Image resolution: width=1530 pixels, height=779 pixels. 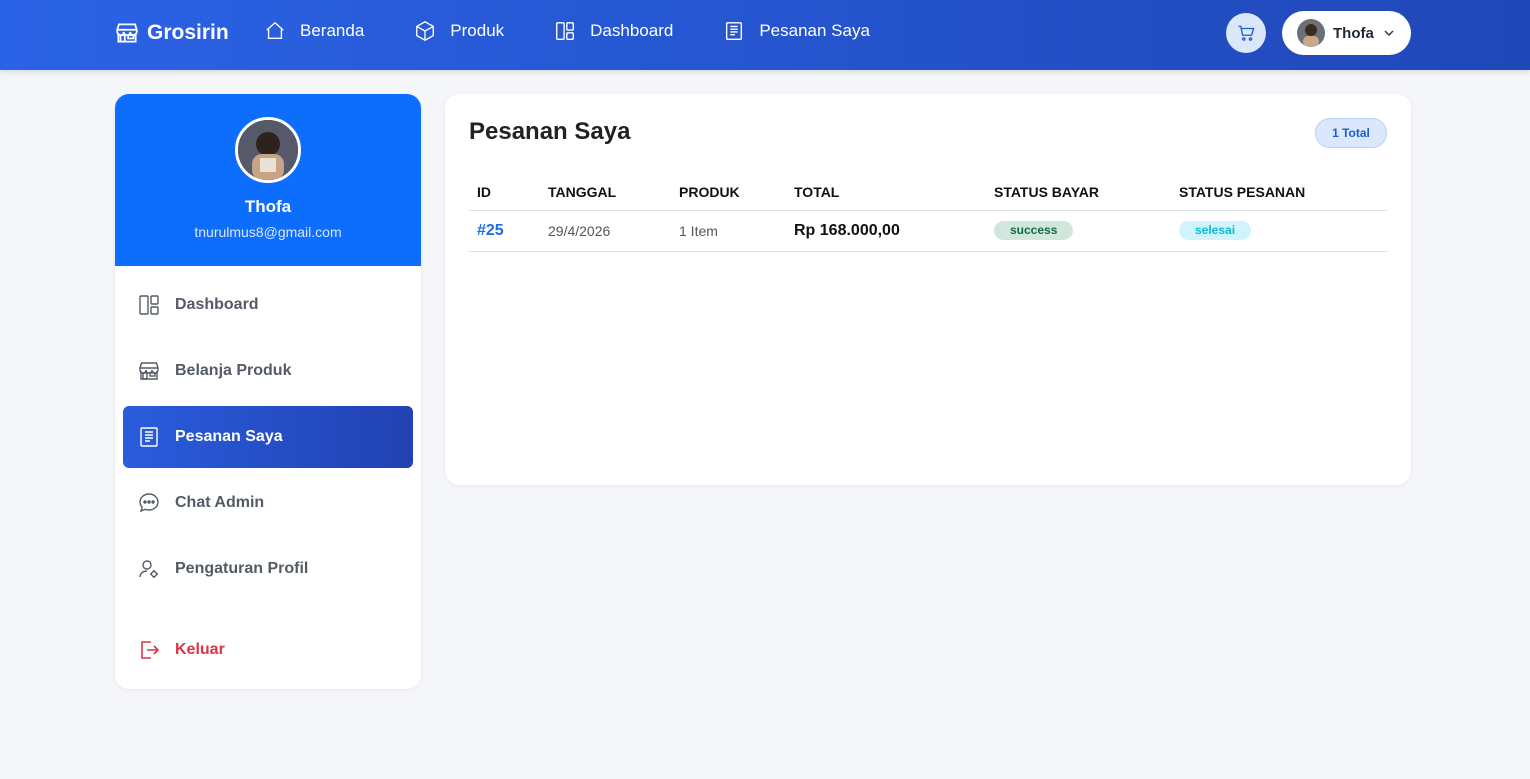 I want to click on column-header: ID, so click(x=504, y=192).